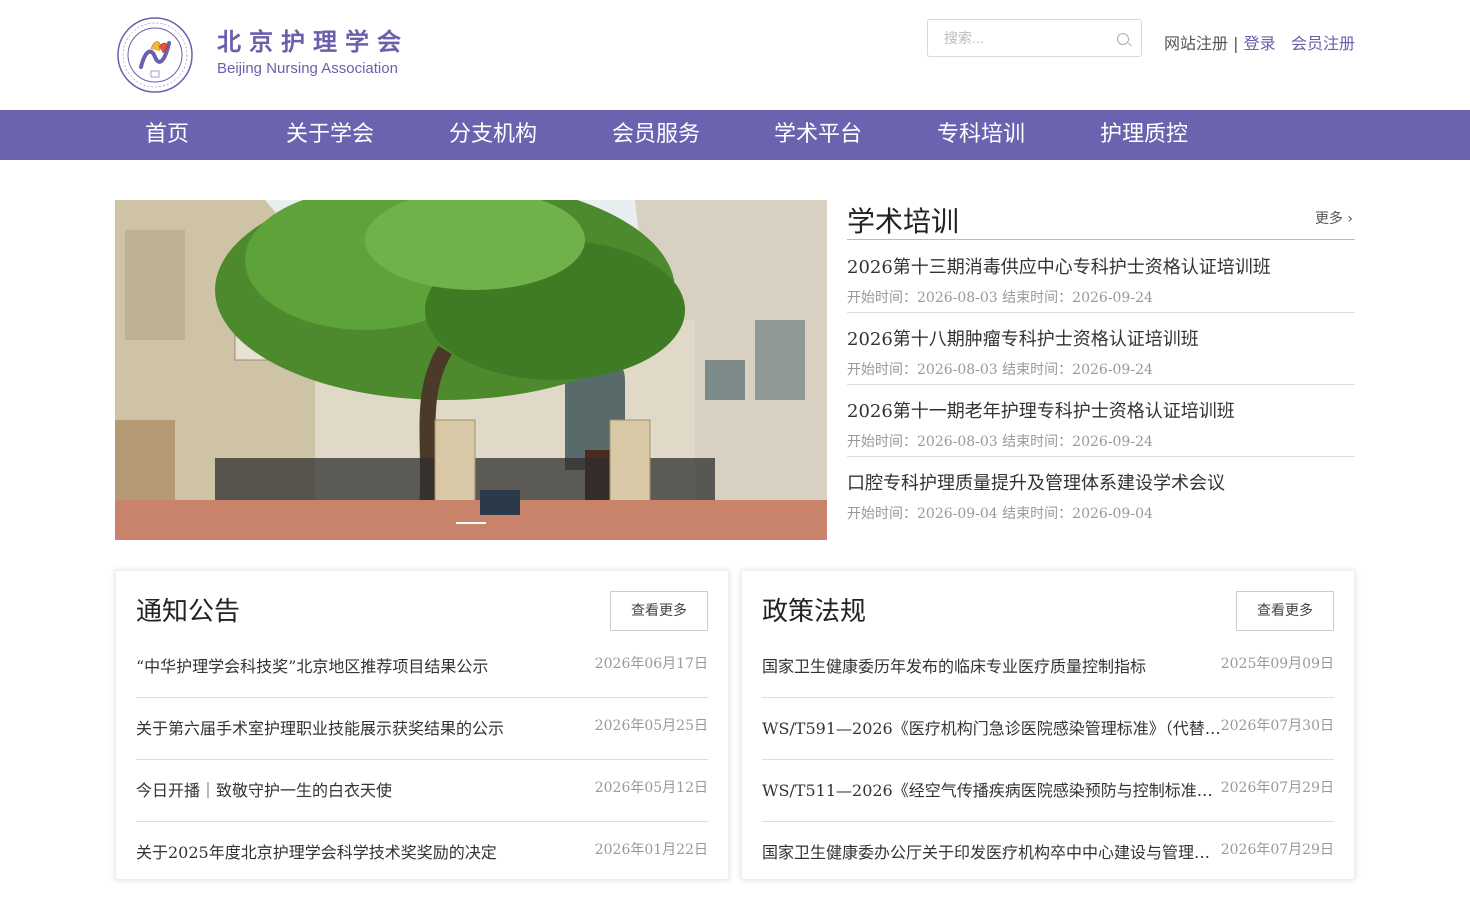  I want to click on card-title: 政策法规, so click(814, 612).